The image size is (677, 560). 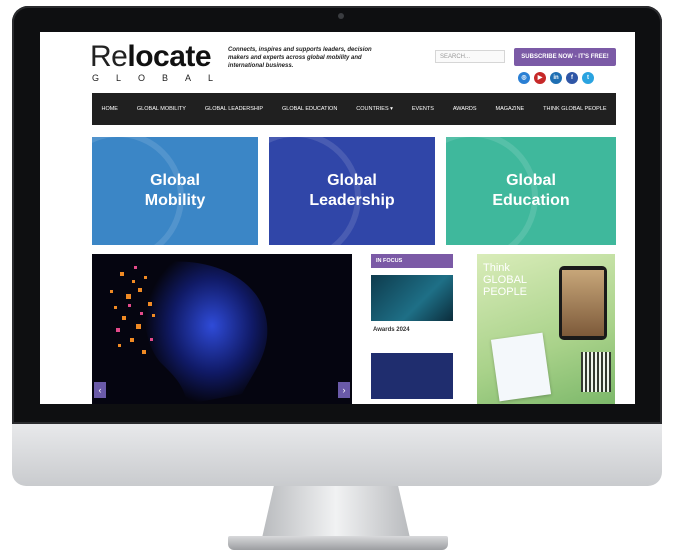 What do you see at coordinates (510, 109) in the screenshot?
I see `nav-magazine: MAGAZINE` at bounding box center [510, 109].